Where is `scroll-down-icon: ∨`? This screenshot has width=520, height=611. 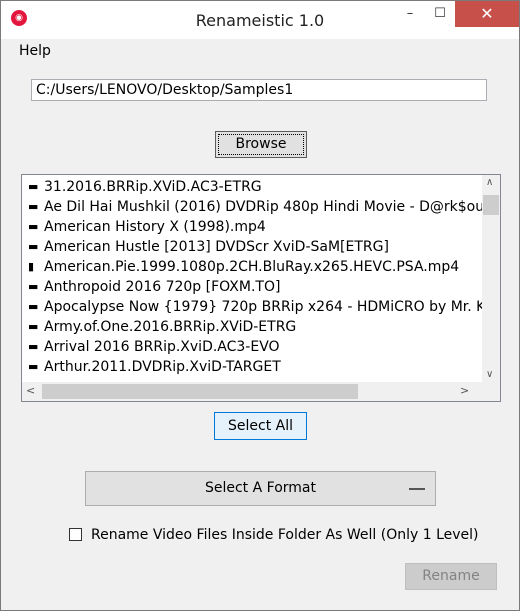 scroll-down-icon: ∨ is located at coordinates (489, 374).